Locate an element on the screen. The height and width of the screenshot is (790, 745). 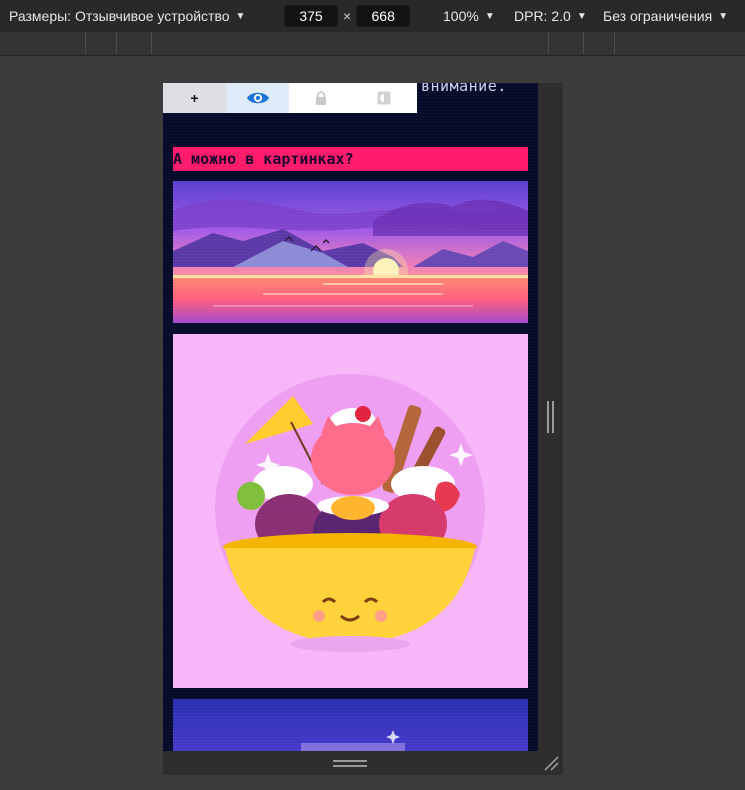
tab-contrast is located at coordinates (383, 98).